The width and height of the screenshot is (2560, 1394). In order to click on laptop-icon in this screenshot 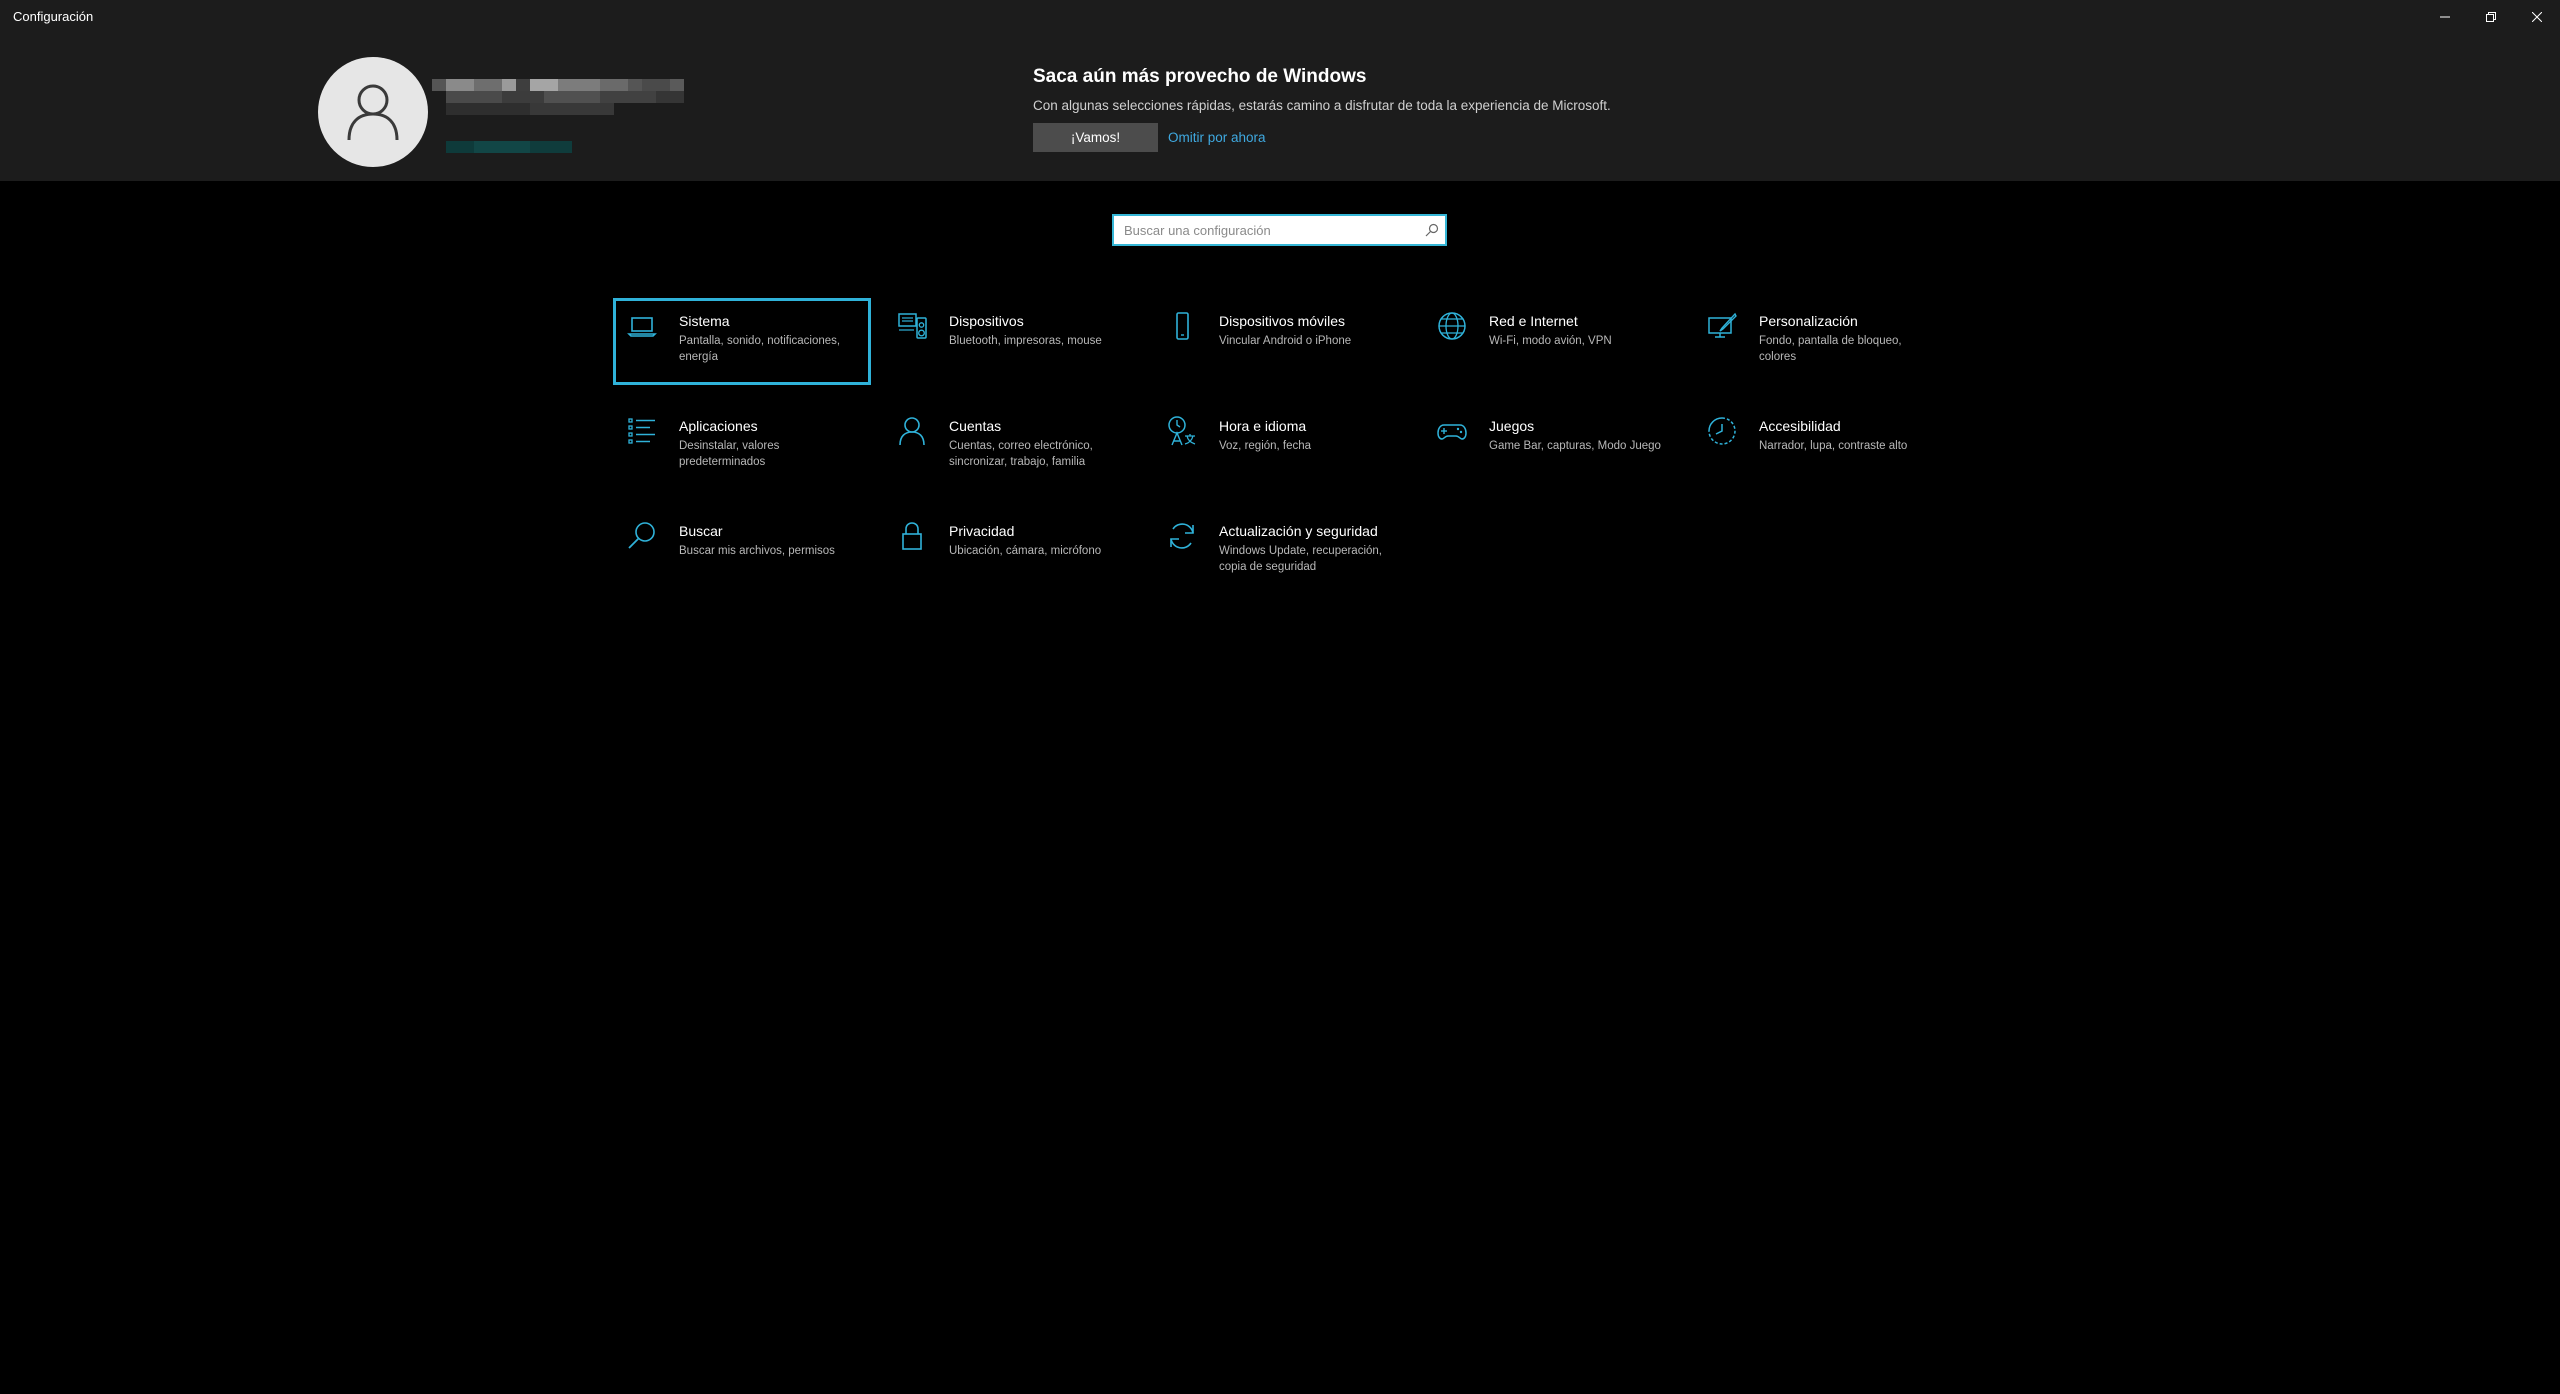, I will do `click(642, 327)`.